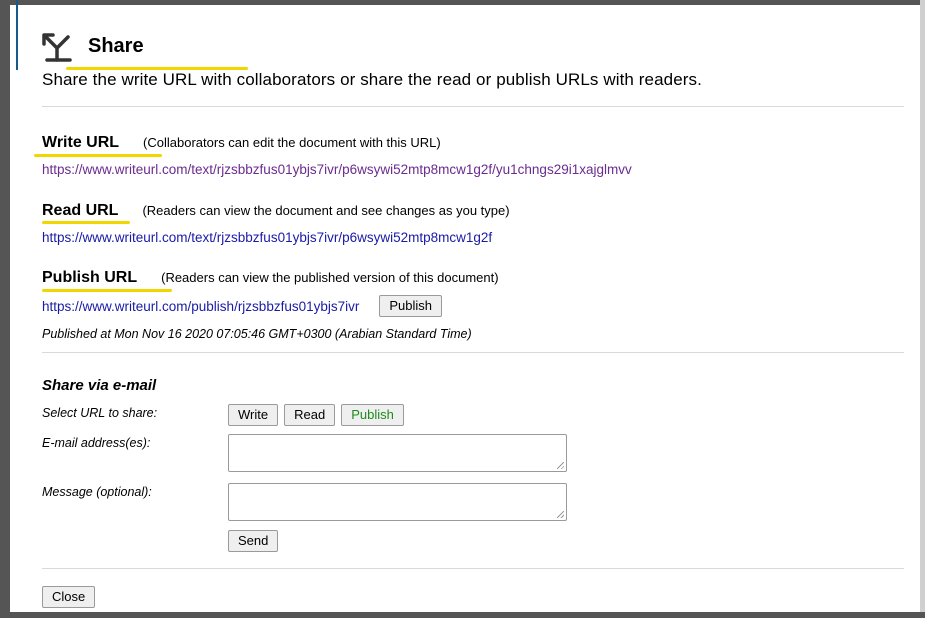 The image size is (925, 618). I want to click on publish-url-label: Publish URL, so click(90, 277).